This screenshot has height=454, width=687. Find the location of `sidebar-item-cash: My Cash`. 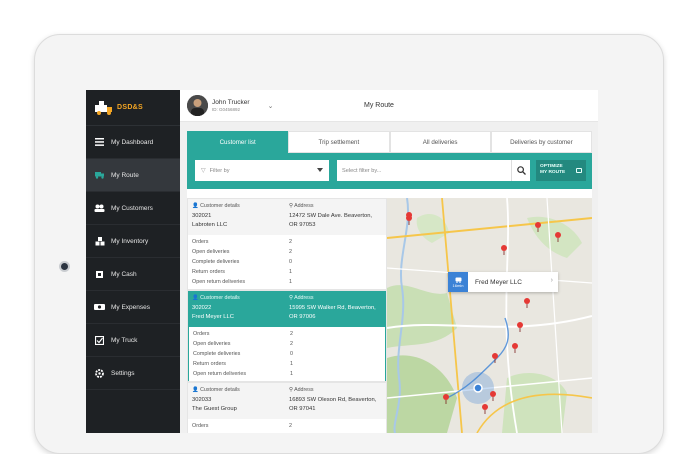

sidebar-item-cash: My Cash is located at coordinates (133, 274).